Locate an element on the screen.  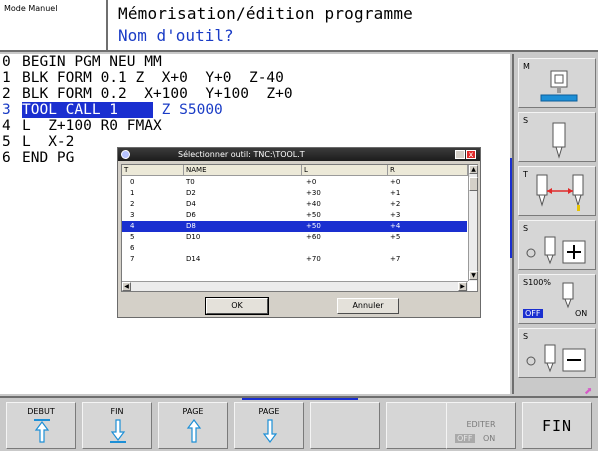
program-line: 6 END PG is located at coordinates (37, 158).